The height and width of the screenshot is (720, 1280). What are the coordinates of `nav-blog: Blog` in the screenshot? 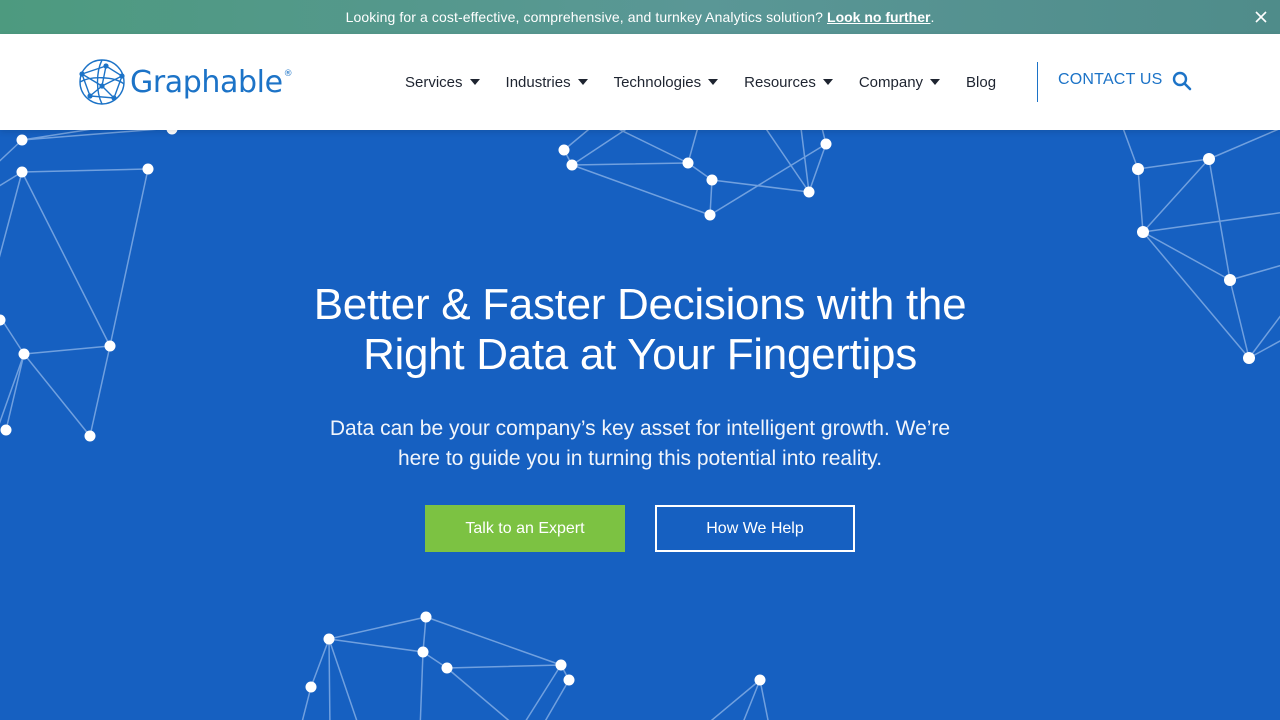 It's located at (981, 82).